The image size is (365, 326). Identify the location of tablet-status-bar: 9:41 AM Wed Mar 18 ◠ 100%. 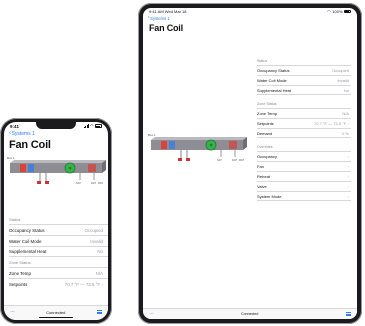
(250, 11).